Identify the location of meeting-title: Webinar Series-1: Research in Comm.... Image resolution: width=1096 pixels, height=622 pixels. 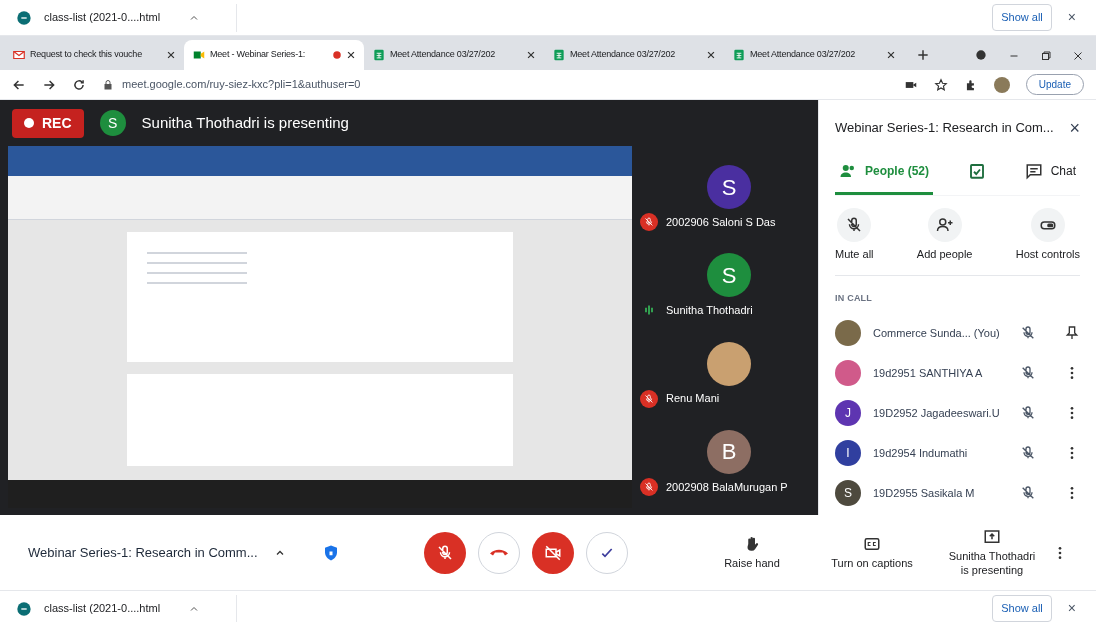
(143, 552).